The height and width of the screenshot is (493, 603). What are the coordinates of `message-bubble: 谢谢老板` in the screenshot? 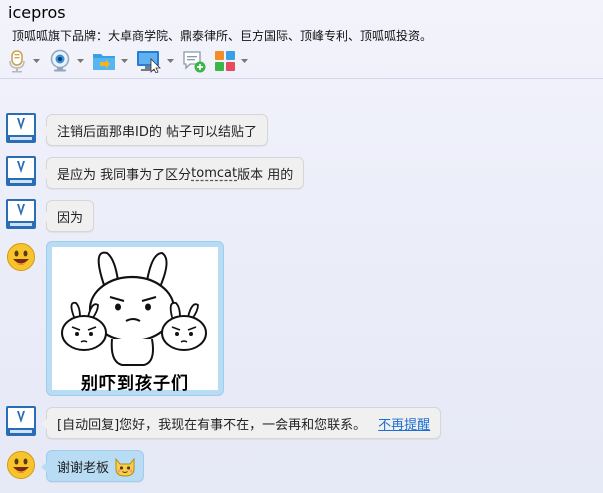 It's located at (93, 466).